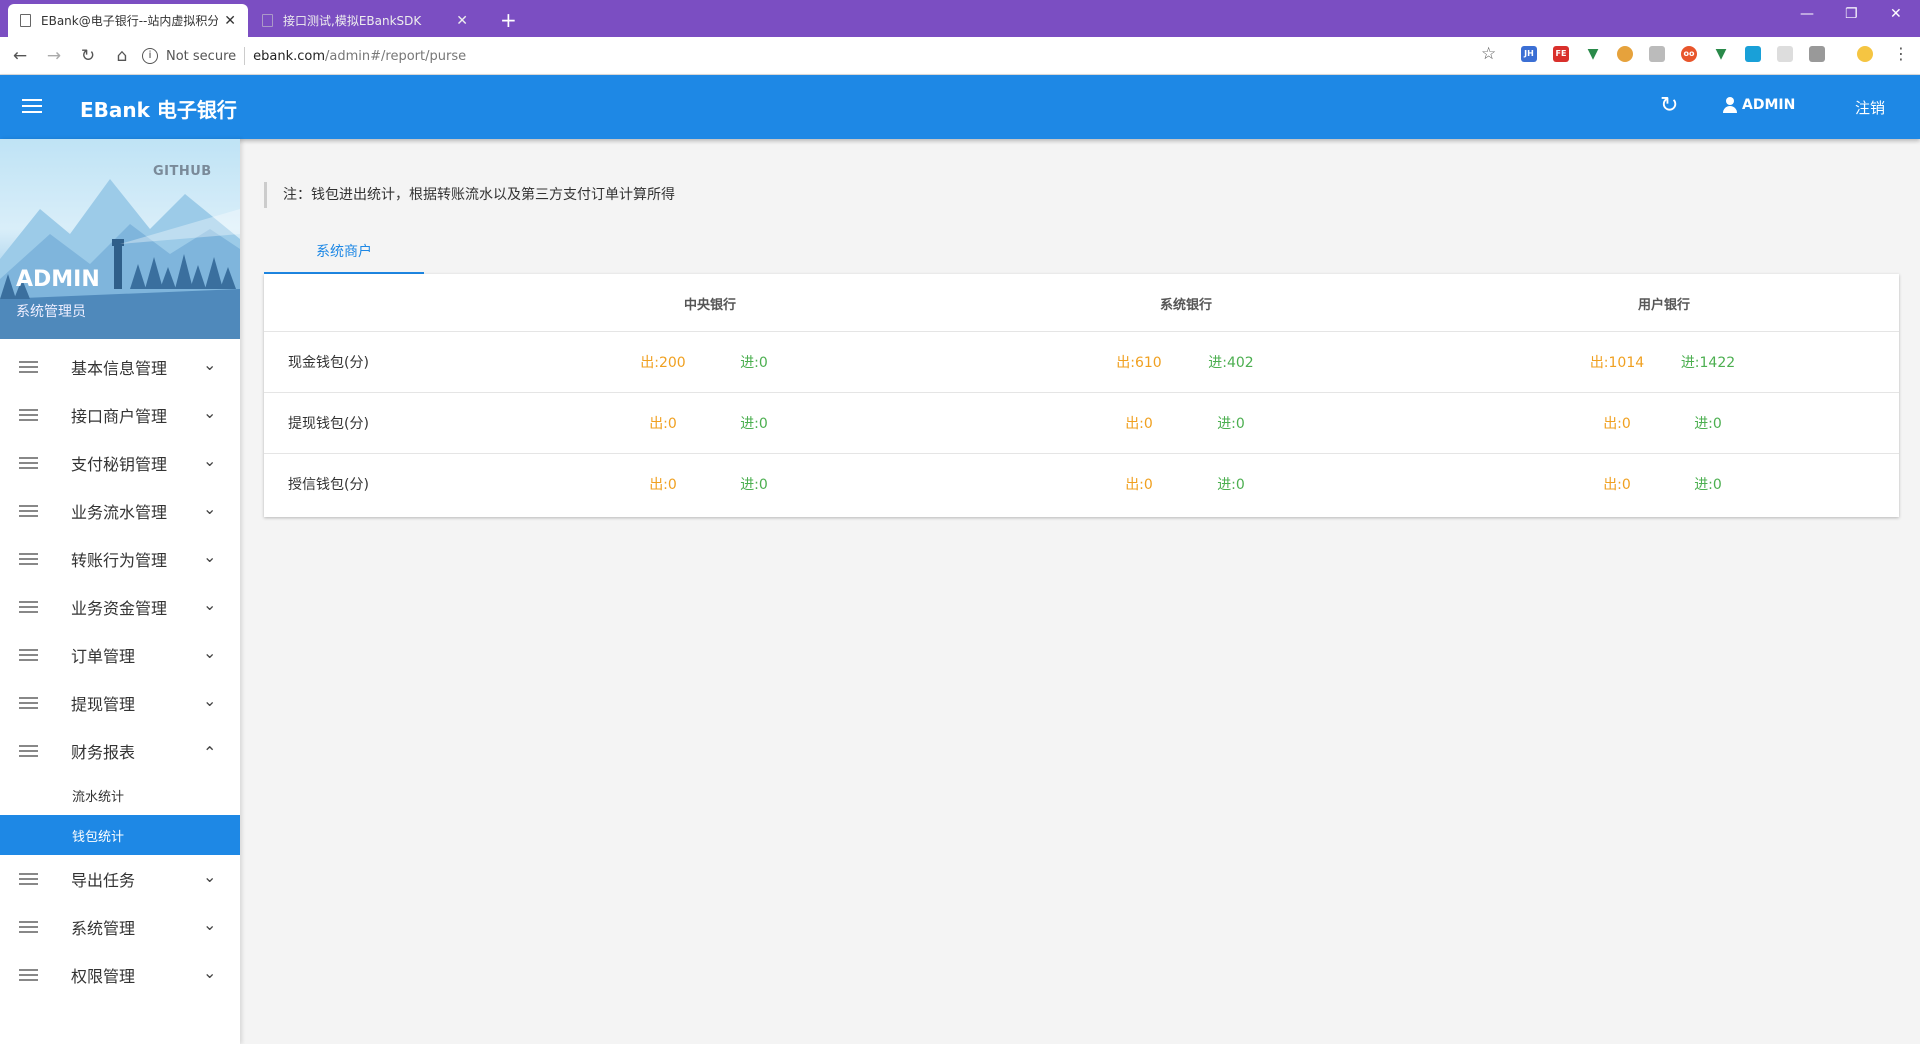 The width and height of the screenshot is (1920, 1044). I want to click on reload-icon: ↻, so click(88, 56).